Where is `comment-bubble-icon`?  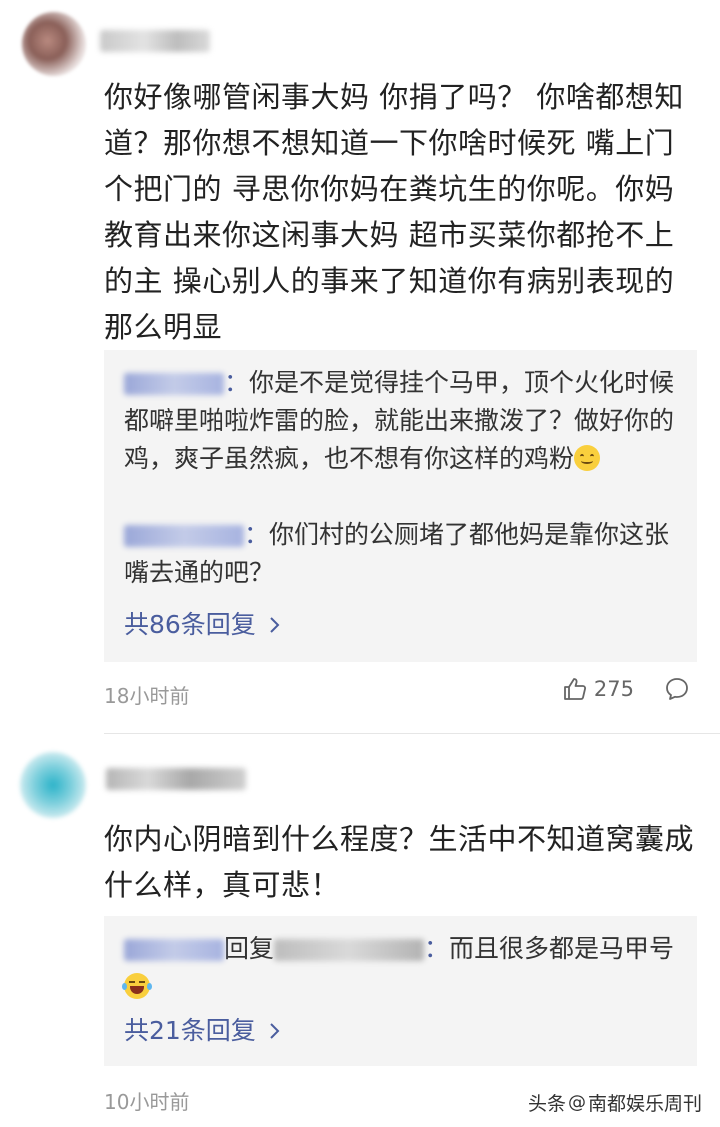
comment-bubble-icon is located at coordinates (677, 689).